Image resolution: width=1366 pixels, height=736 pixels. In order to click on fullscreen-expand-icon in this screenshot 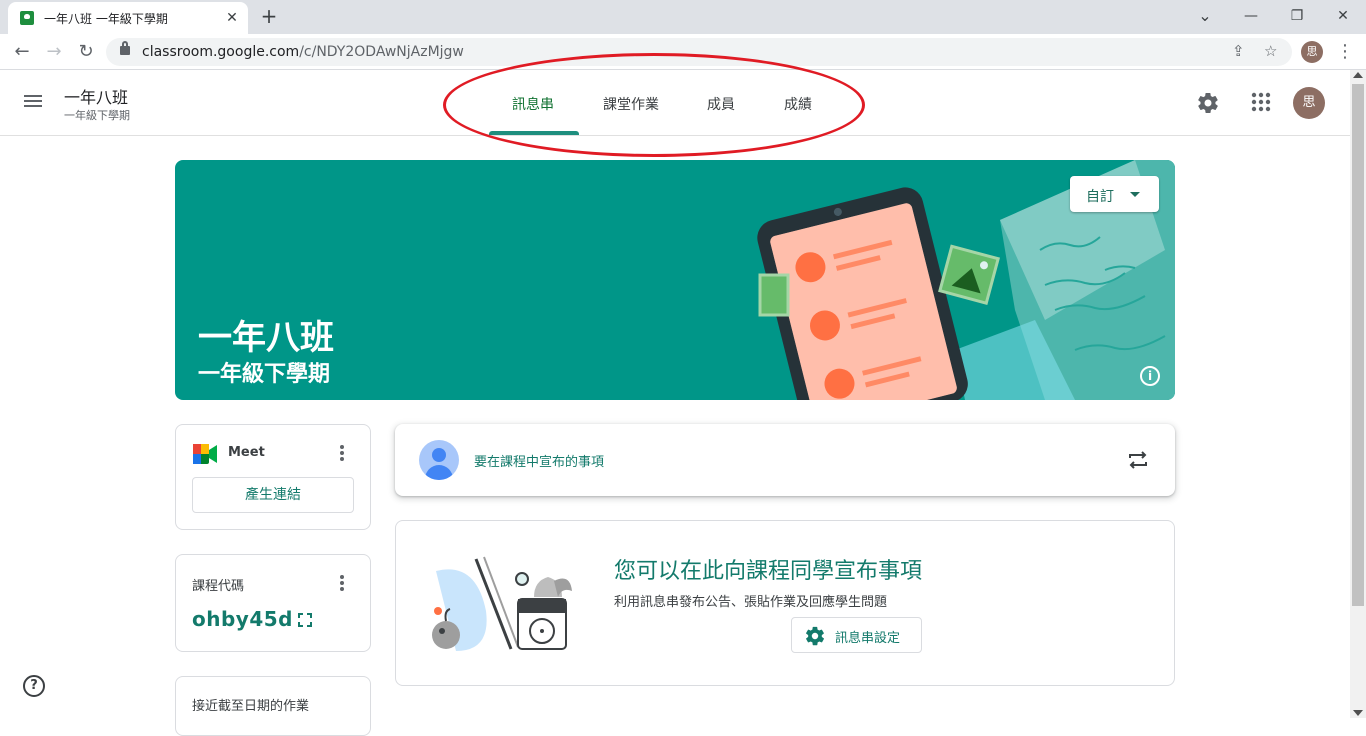, I will do `click(305, 620)`.